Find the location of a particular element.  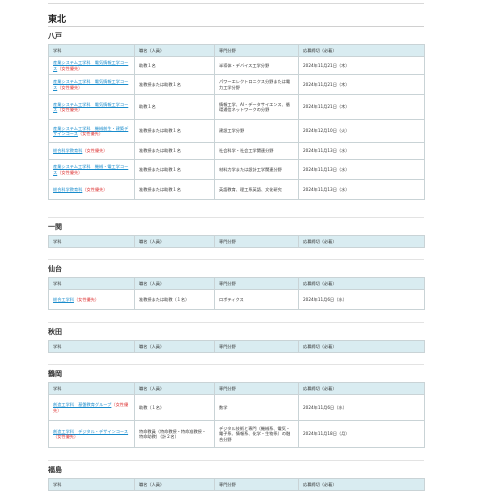

position-cell: 助教１名 is located at coordinates (174, 65).